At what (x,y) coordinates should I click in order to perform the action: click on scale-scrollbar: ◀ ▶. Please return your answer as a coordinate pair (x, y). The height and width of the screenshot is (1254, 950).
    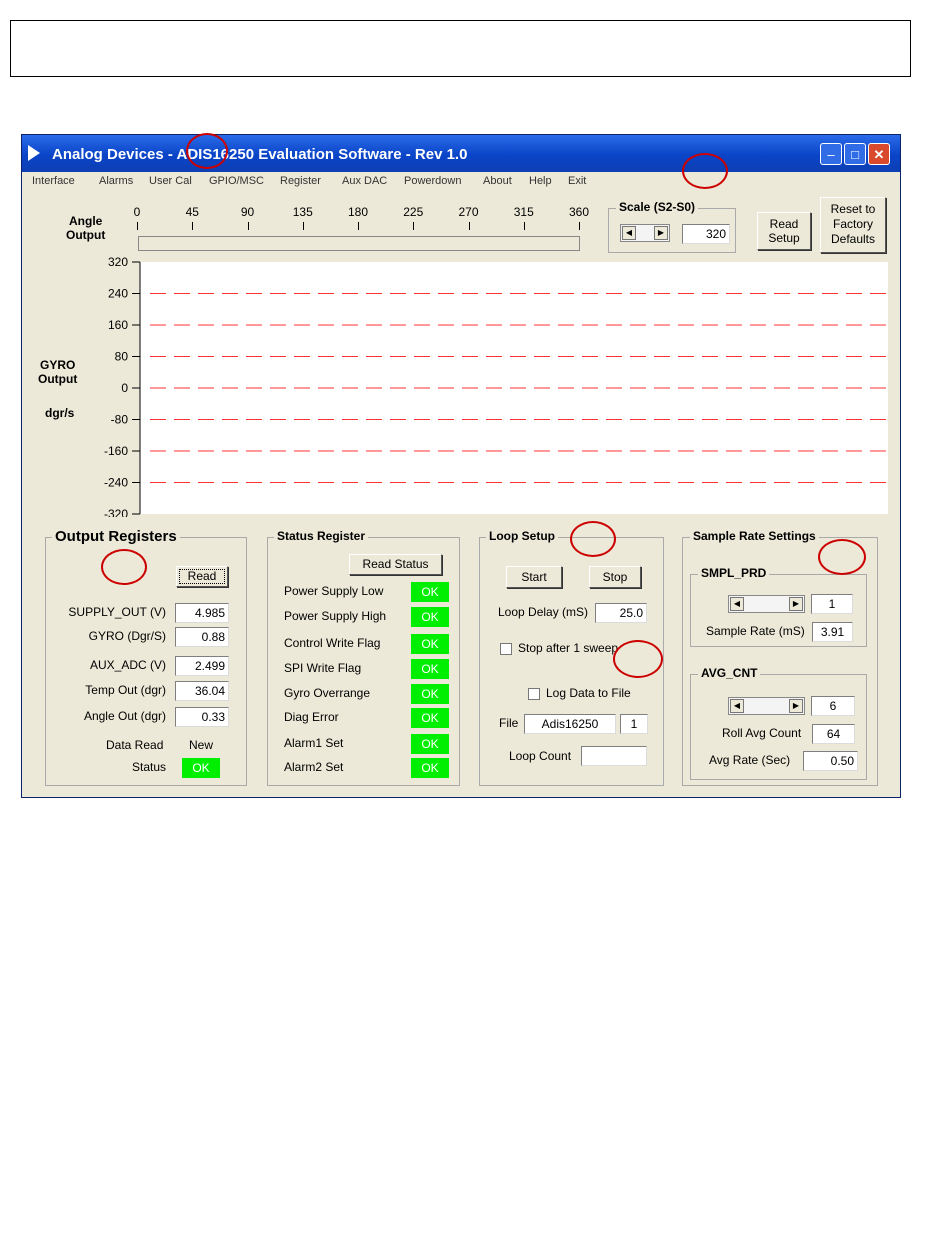
    Looking at the image, I should click on (645, 233).